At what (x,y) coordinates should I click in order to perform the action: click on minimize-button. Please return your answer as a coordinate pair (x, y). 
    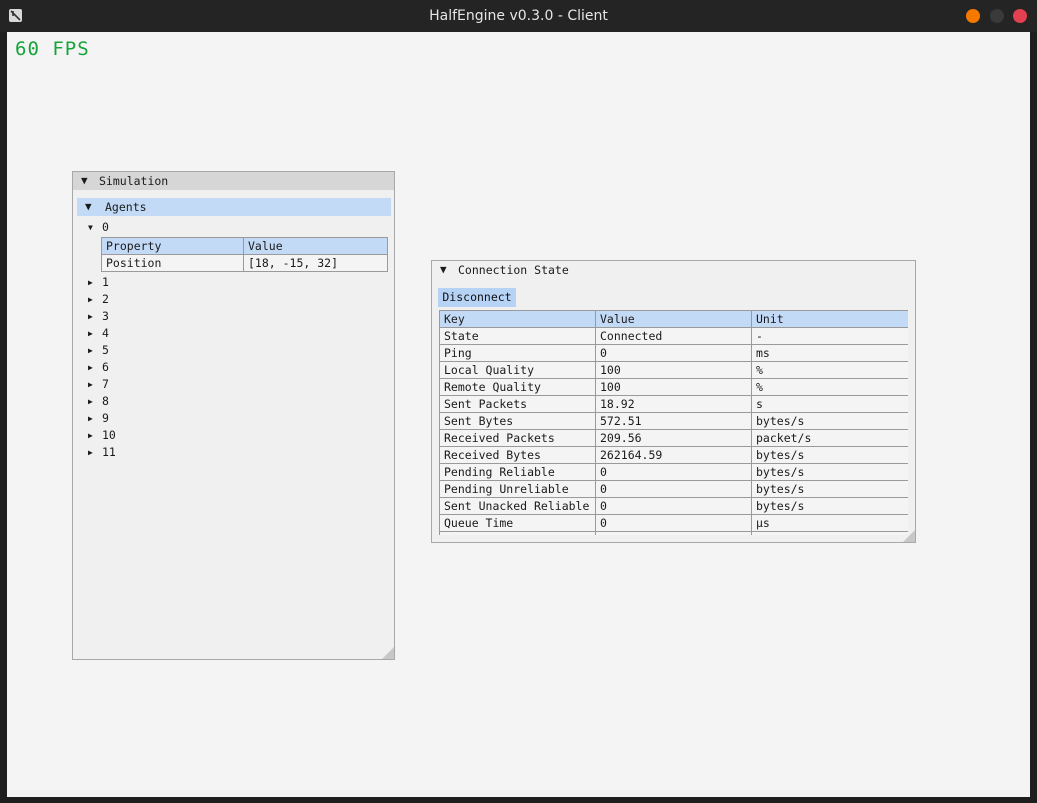
    Looking at the image, I should click on (973, 16).